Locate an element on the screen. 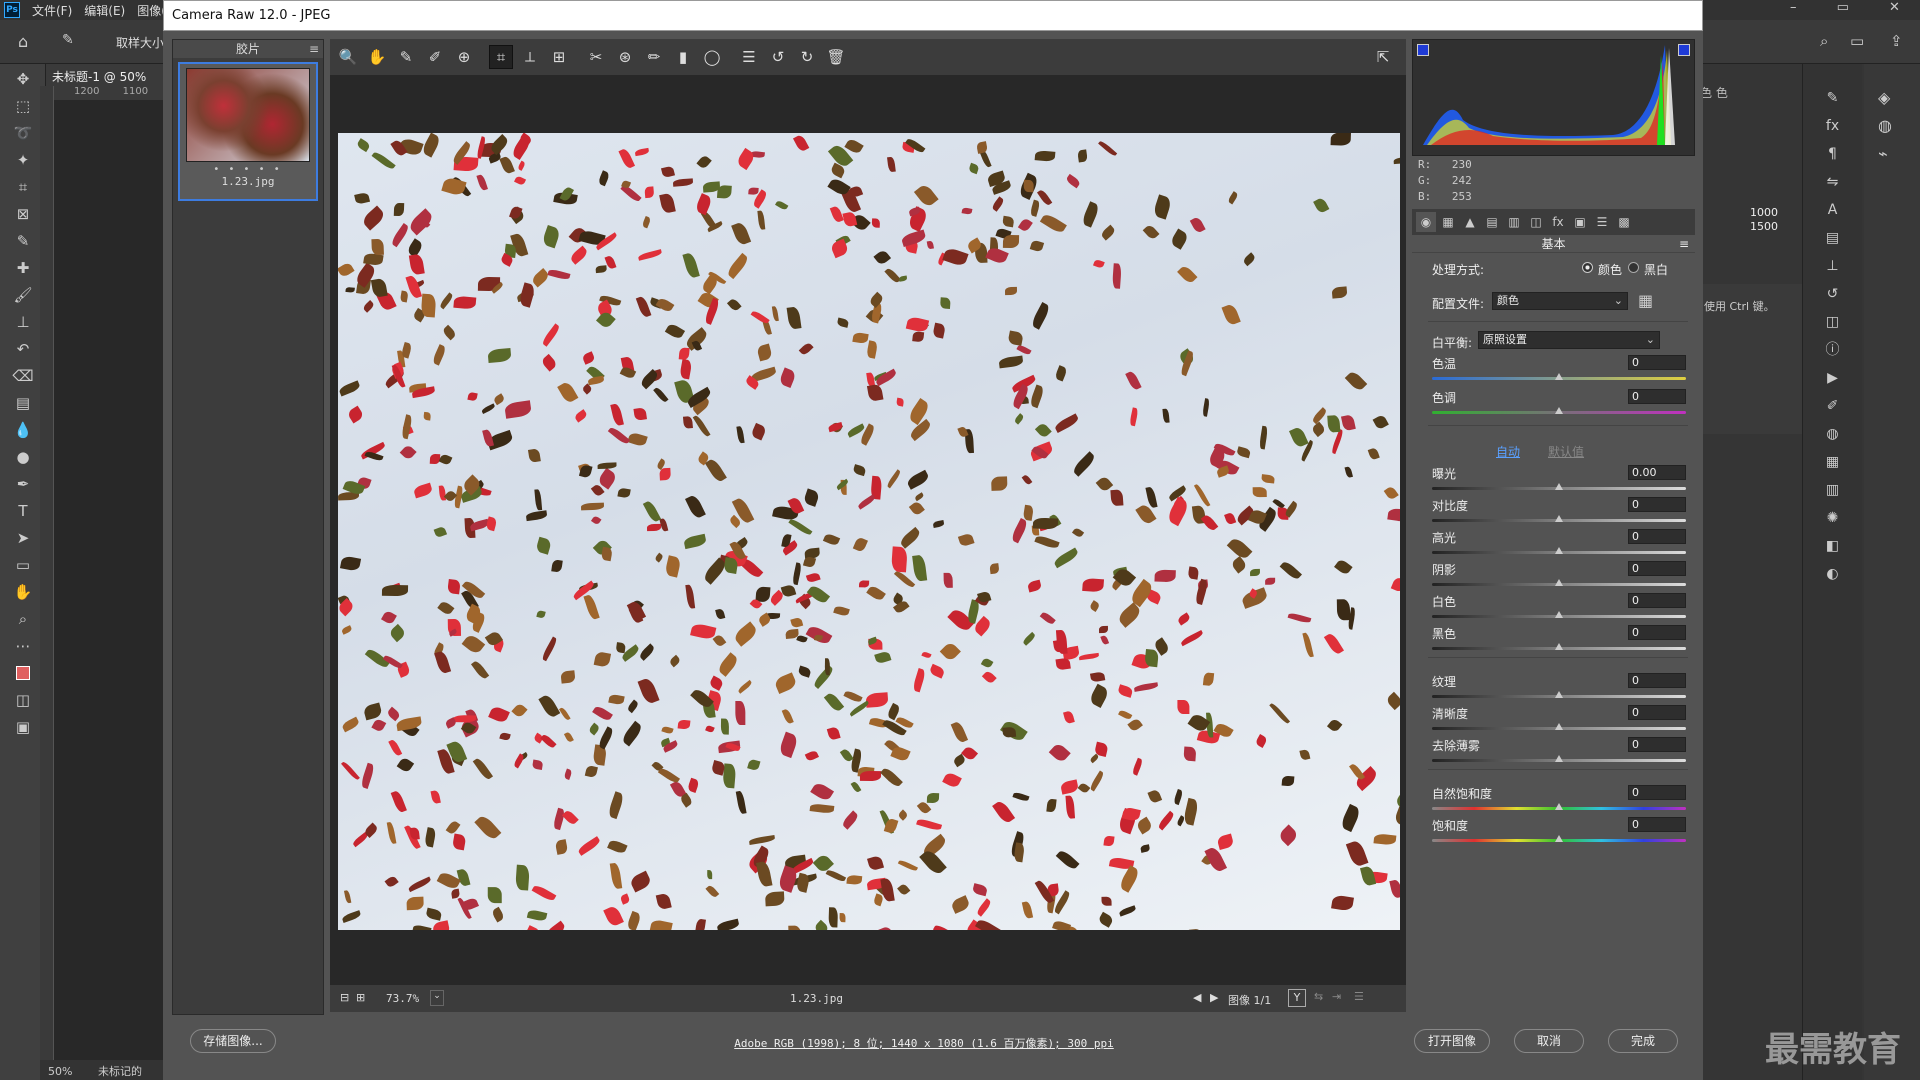 The height and width of the screenshot is (1080, 1920). pen-tool-icon: ✒ is located at coordinates (23, 484).